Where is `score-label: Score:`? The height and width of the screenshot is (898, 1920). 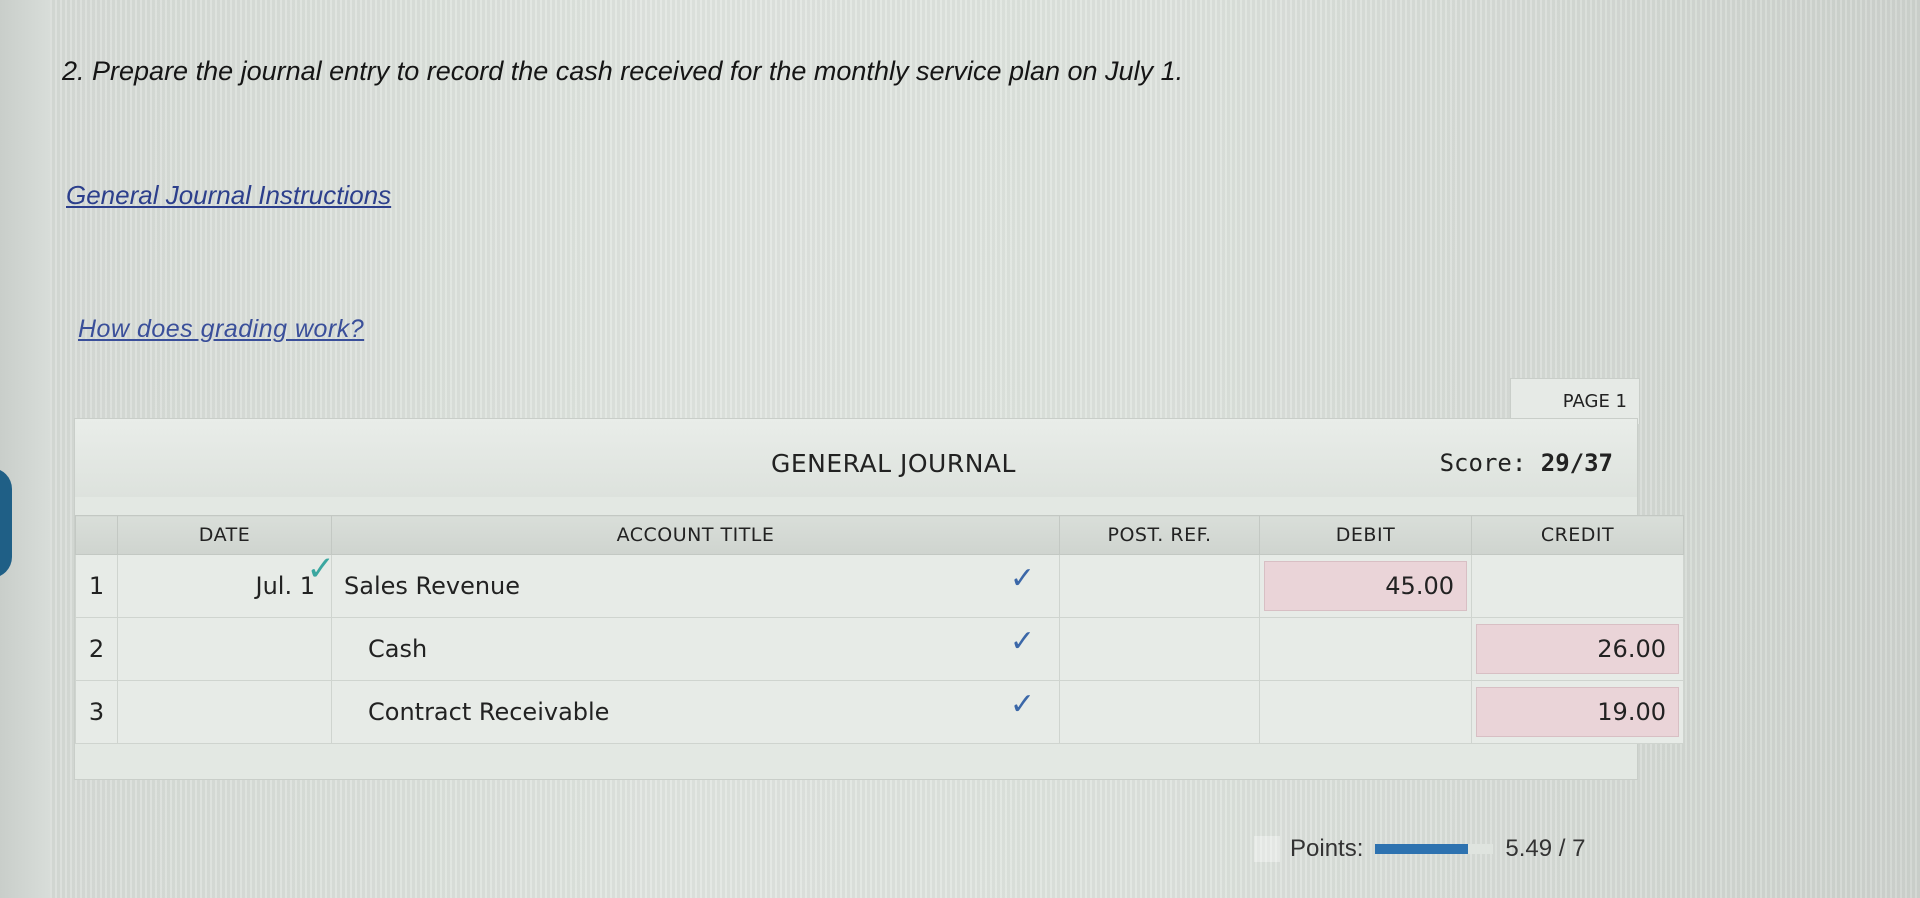
score-label: Score: is located at coordinates (1483, 463).